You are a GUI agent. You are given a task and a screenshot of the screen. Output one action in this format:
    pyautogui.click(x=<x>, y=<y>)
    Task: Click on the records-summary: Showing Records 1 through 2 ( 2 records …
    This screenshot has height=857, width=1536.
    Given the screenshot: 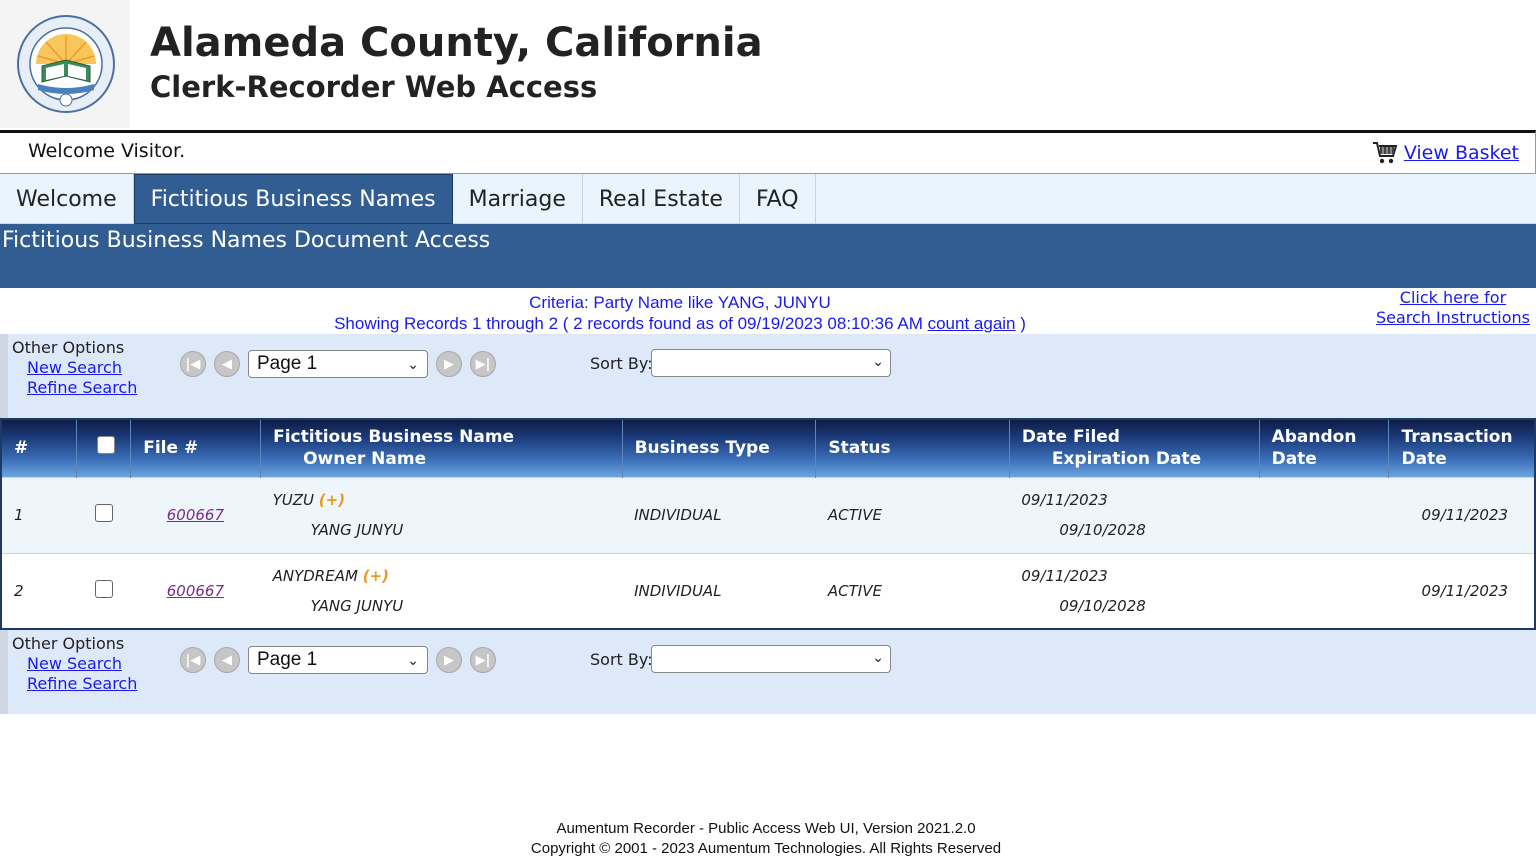 What is the action you would take?
    pyautogui.click(x=680, y=323)
    